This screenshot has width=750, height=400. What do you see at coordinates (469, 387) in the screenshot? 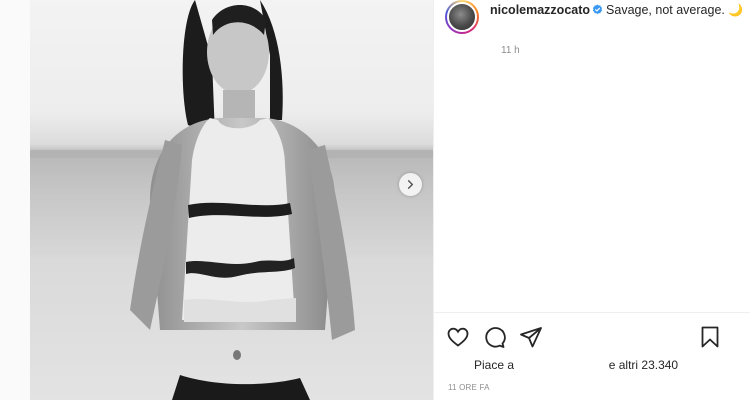
I see `post-time: 11 ORE FA` at bounding box center [469, 387].